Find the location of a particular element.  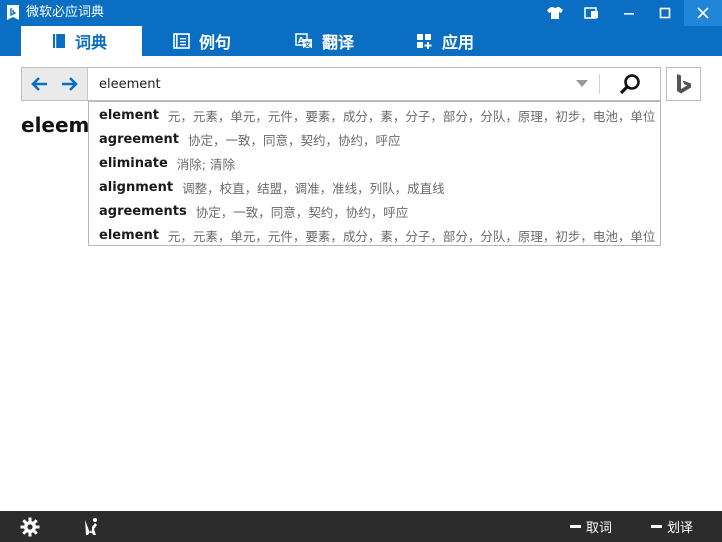

arrow-right-icon is located at coordinates (70, 84).